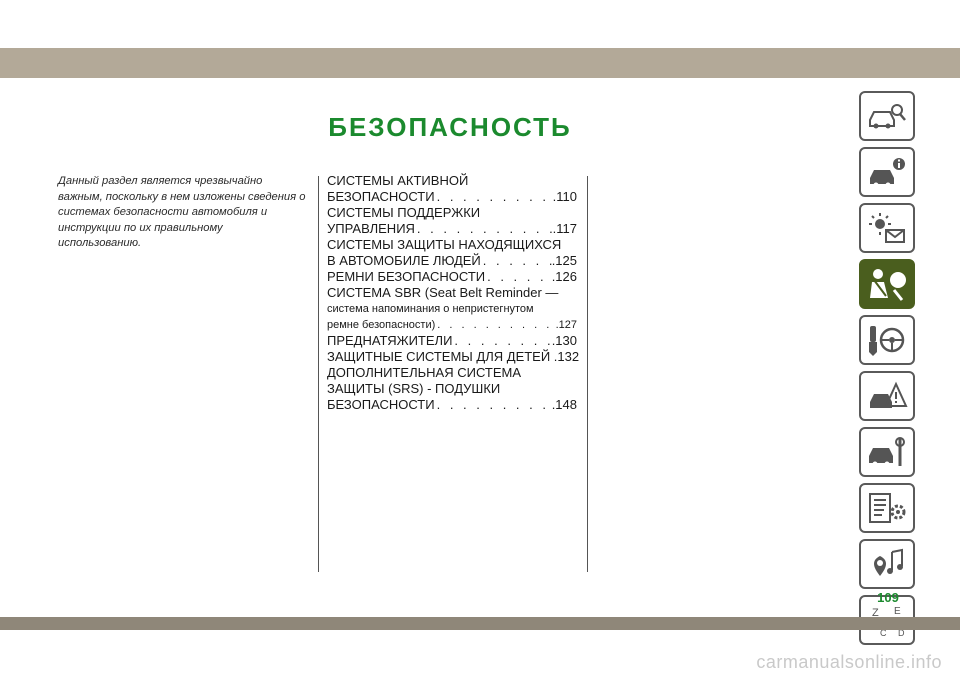 This screenshot has height=678, width=960. I want to click on key-steering-wheel-icon, so click(887, 341).